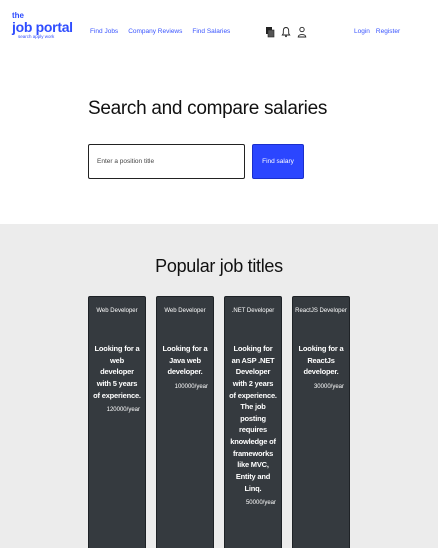  I want to click on messages-icon, so click(270, 31).